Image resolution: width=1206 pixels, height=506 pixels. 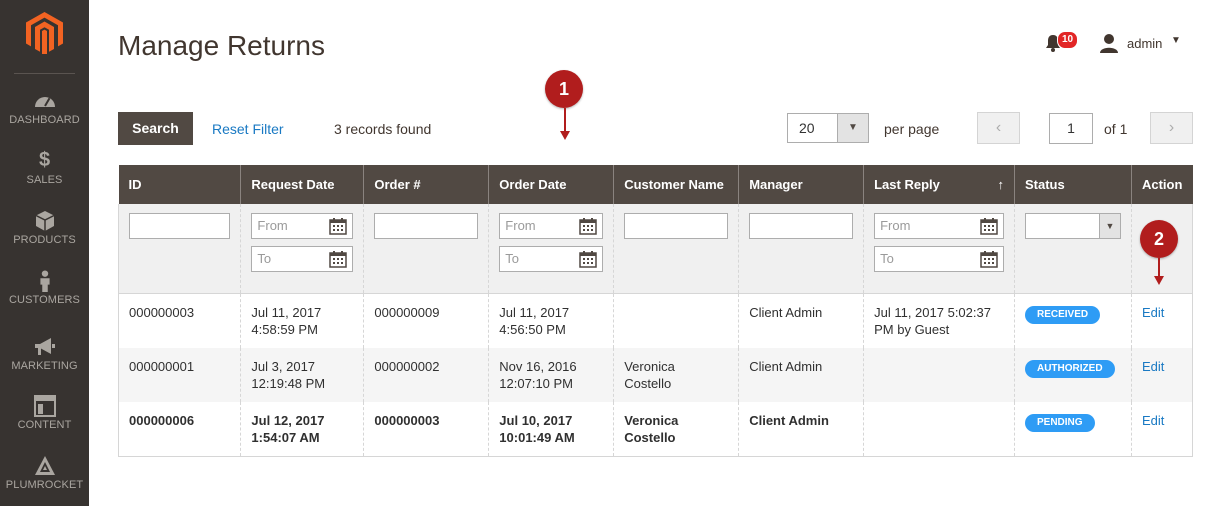 What do you see at coordinates (1073, 375) in the screenshot?
I see `cell-status: AUTHORIZED` at bounding box center [1073, 375].